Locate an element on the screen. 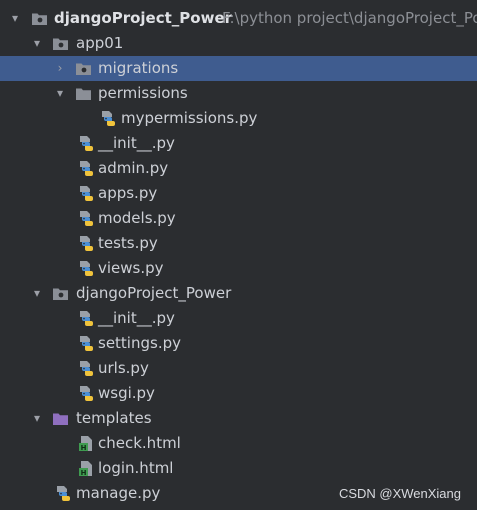 This screenshot has width=477, height=510. tree-item-pkg-init: __init__.py is located at coordinates (238, 318).